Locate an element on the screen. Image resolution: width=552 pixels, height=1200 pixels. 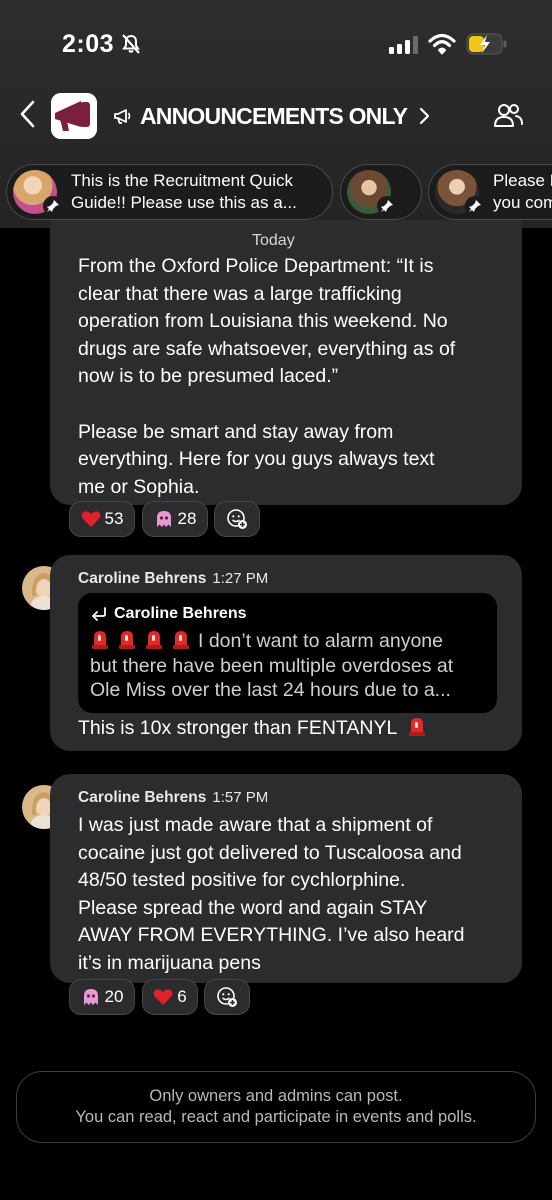
sender-line: Caroline Behrens 1:57 PM is located at coordinates (173, 798).